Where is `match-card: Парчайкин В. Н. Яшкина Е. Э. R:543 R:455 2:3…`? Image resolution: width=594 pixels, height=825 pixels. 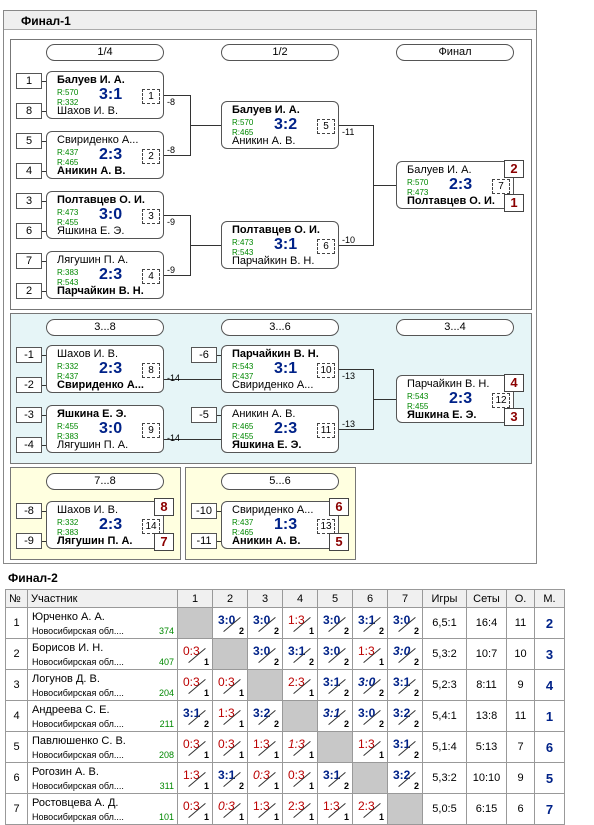
match-card: Парчайкин В. Н. Яшкина Е. Э. R:543 R:455 2:3… is located at coordinates (455, 399).